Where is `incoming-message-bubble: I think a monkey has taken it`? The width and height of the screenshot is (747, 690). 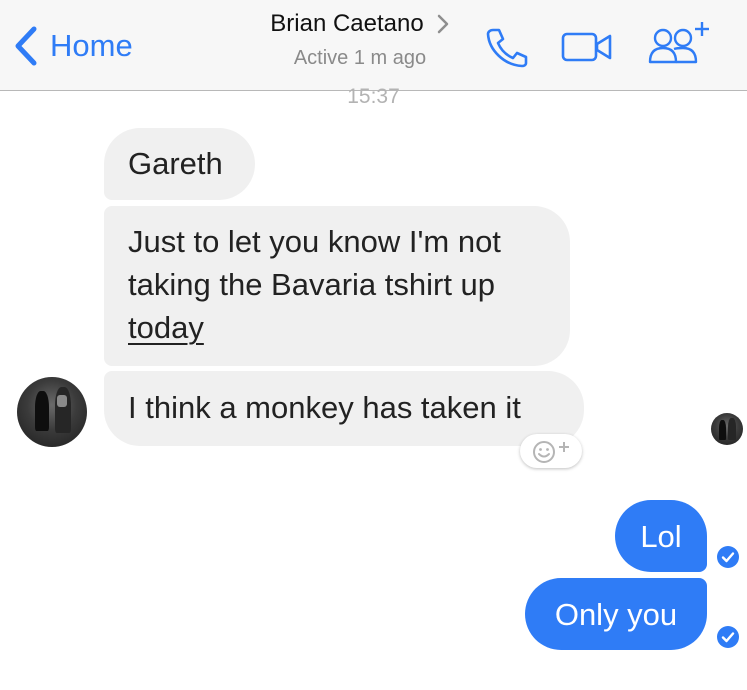
incoming-message-bubble: I think a monkey has taken it is located at coordinates (344, 408).